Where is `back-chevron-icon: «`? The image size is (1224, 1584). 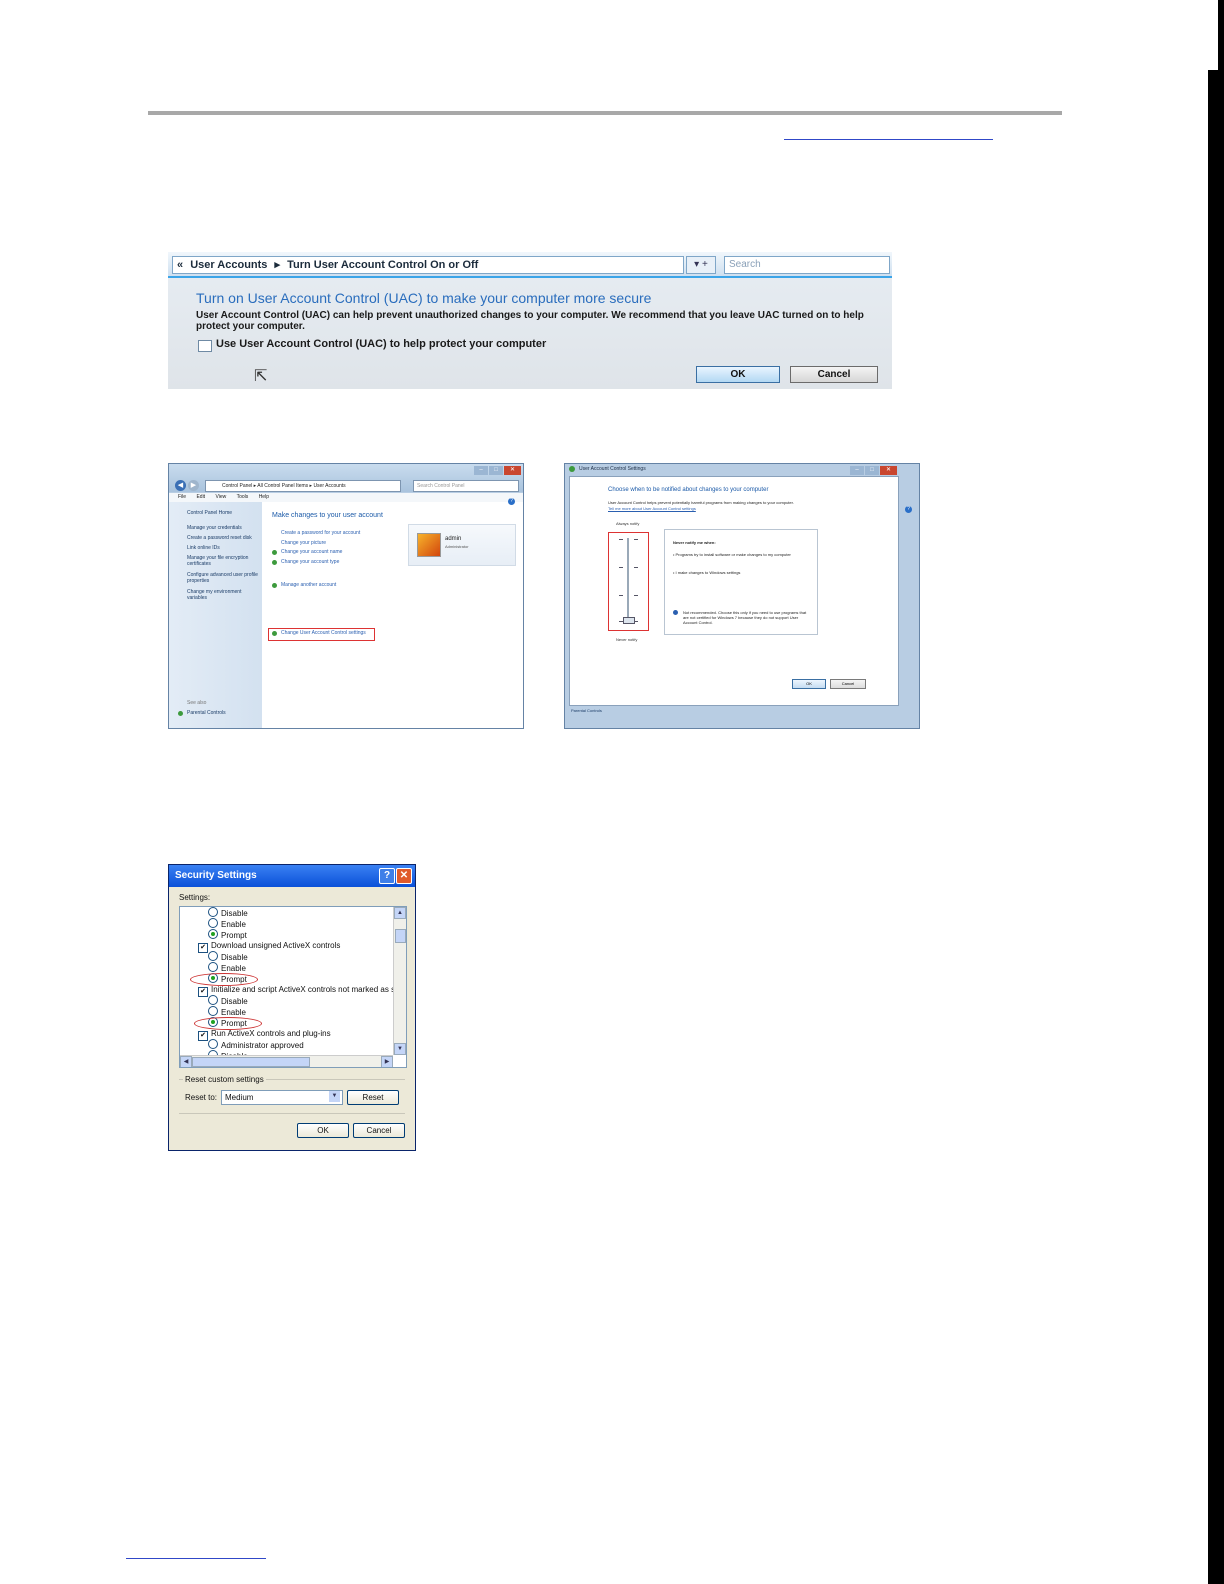
back-chevron-icon: « is located at coordinates (180, 265).